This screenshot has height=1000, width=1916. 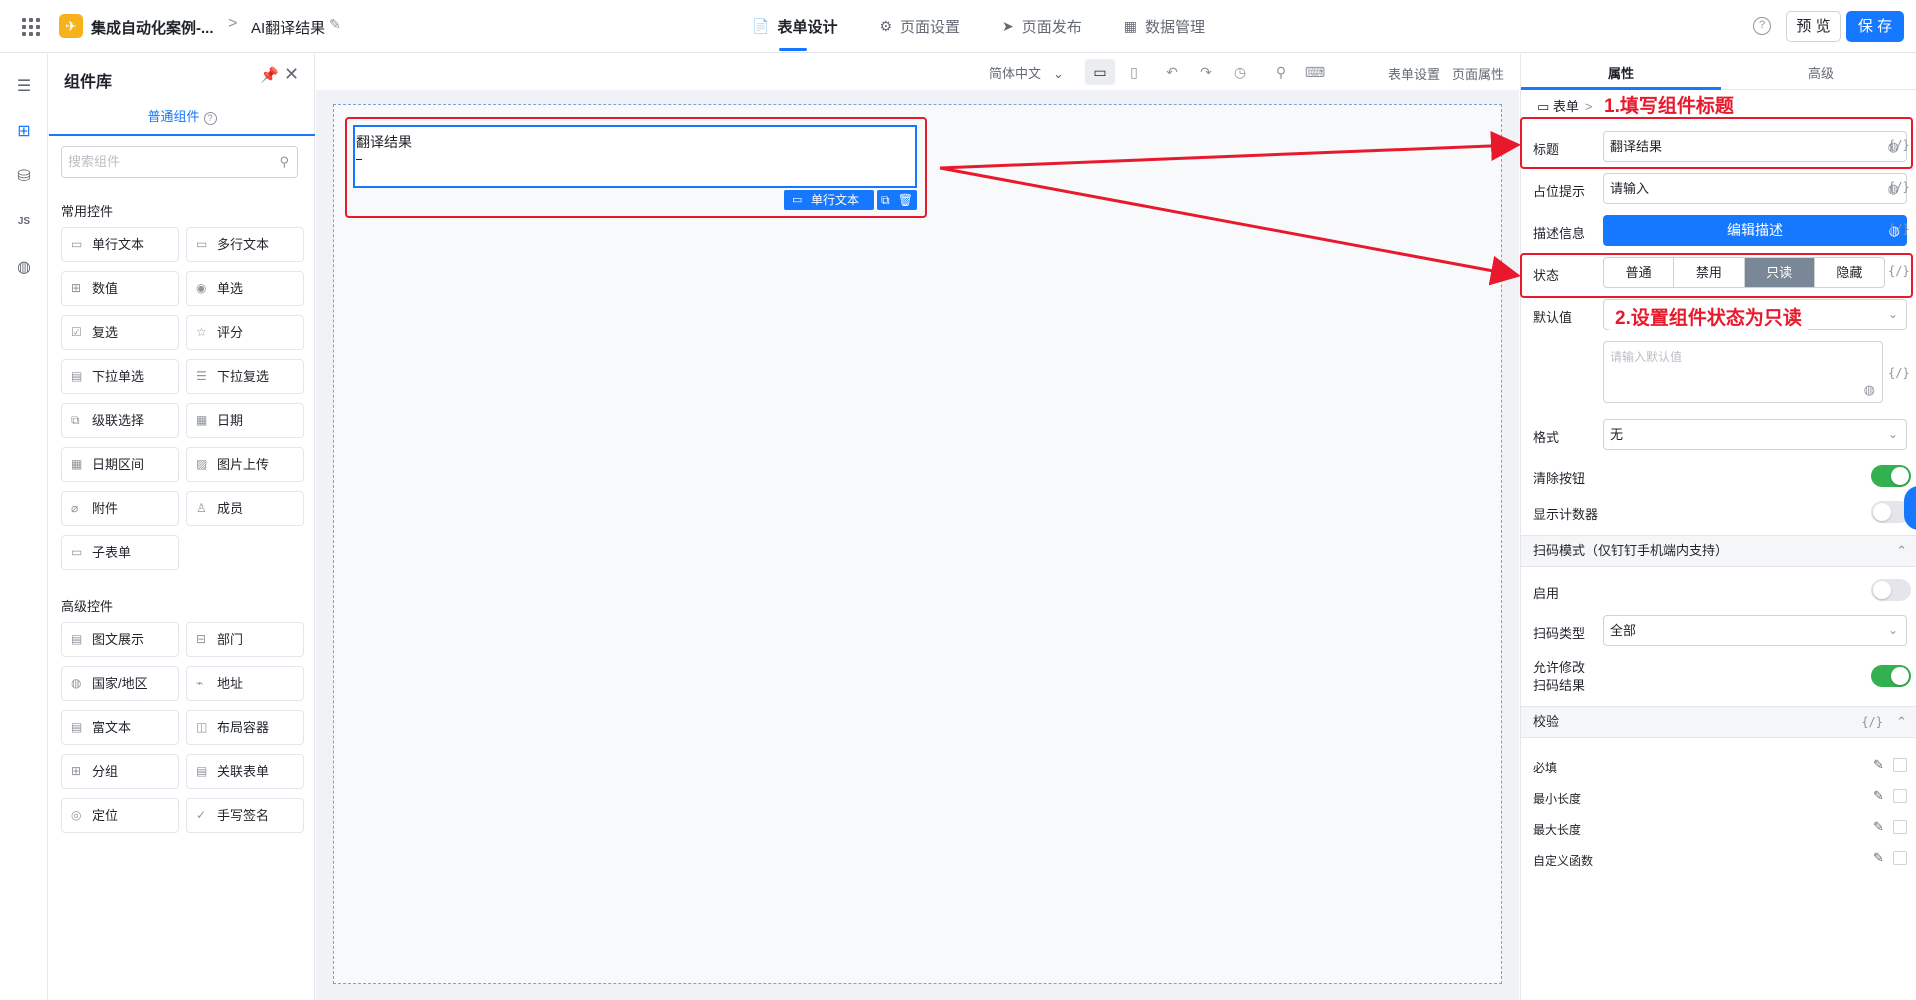 What do you see at coordinates (1281, 72) in the screenshot?
I see `search-icon: ⚲` at bounding box center [1281, 72].